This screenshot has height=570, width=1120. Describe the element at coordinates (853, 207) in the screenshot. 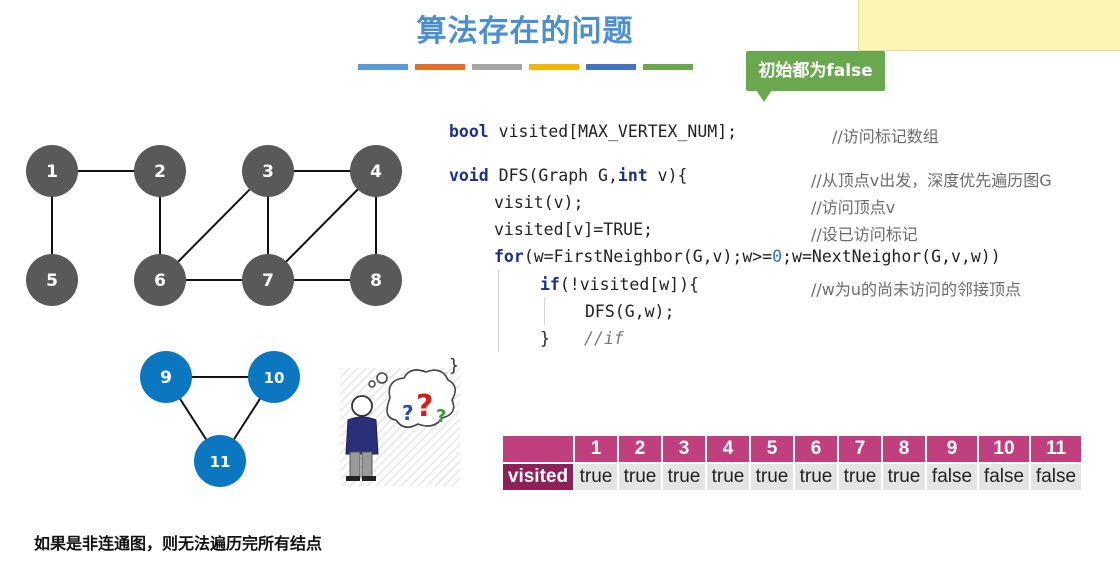

I see `code-comment: //访问顶点v` at that location.